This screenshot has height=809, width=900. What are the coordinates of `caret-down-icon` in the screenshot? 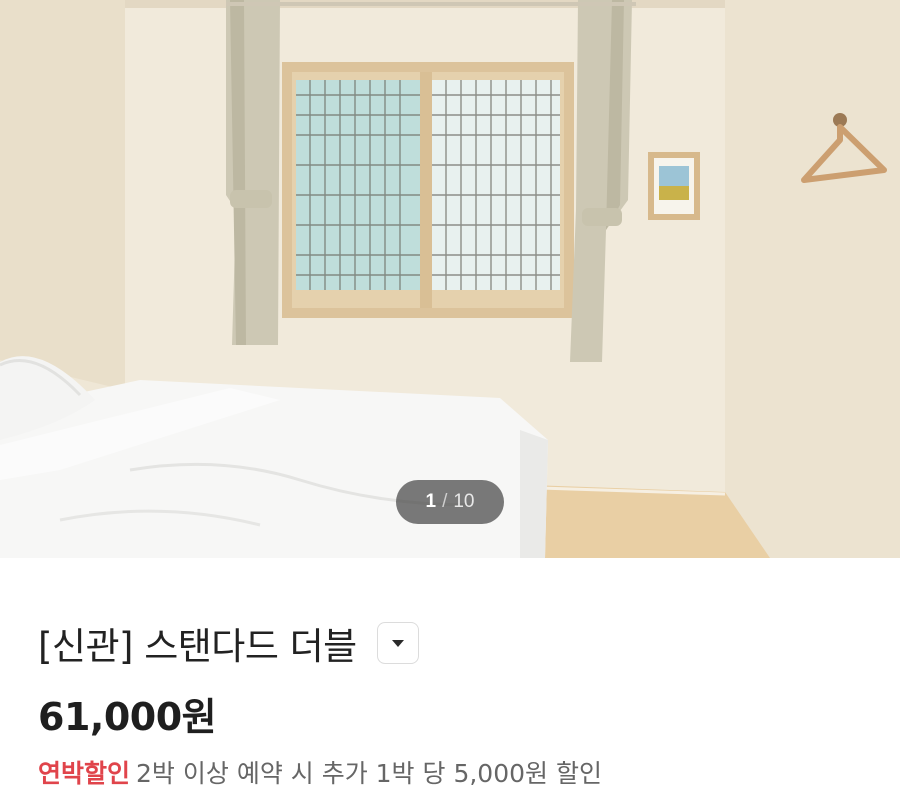 It's located at (397, 643).